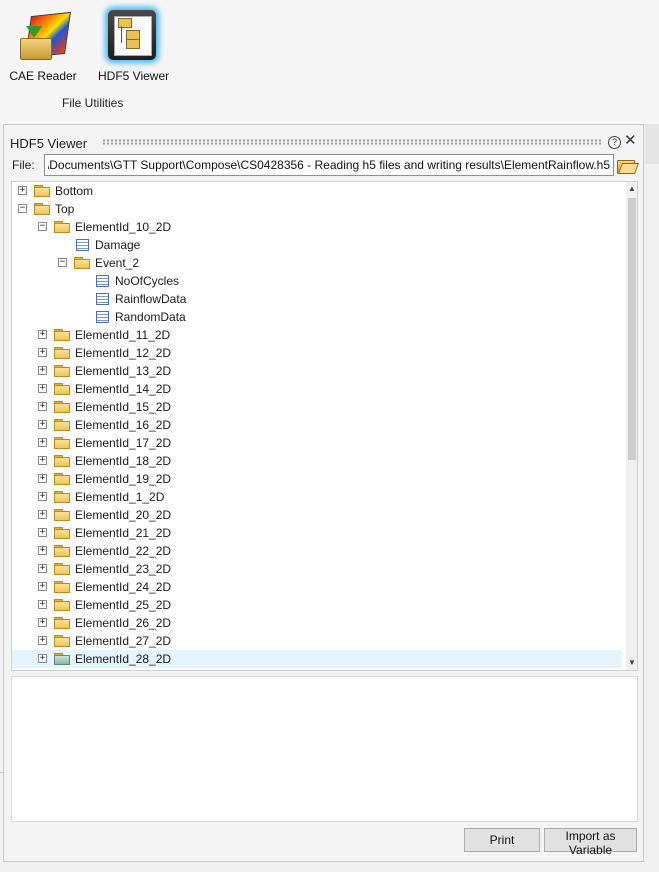 Image resolution: width=659 pixels, height=872 pixels. Describe the element at coordinates (317, 461) in the screenshot. I see `tree-folder-row: + ElementId_18_2D` at that location.